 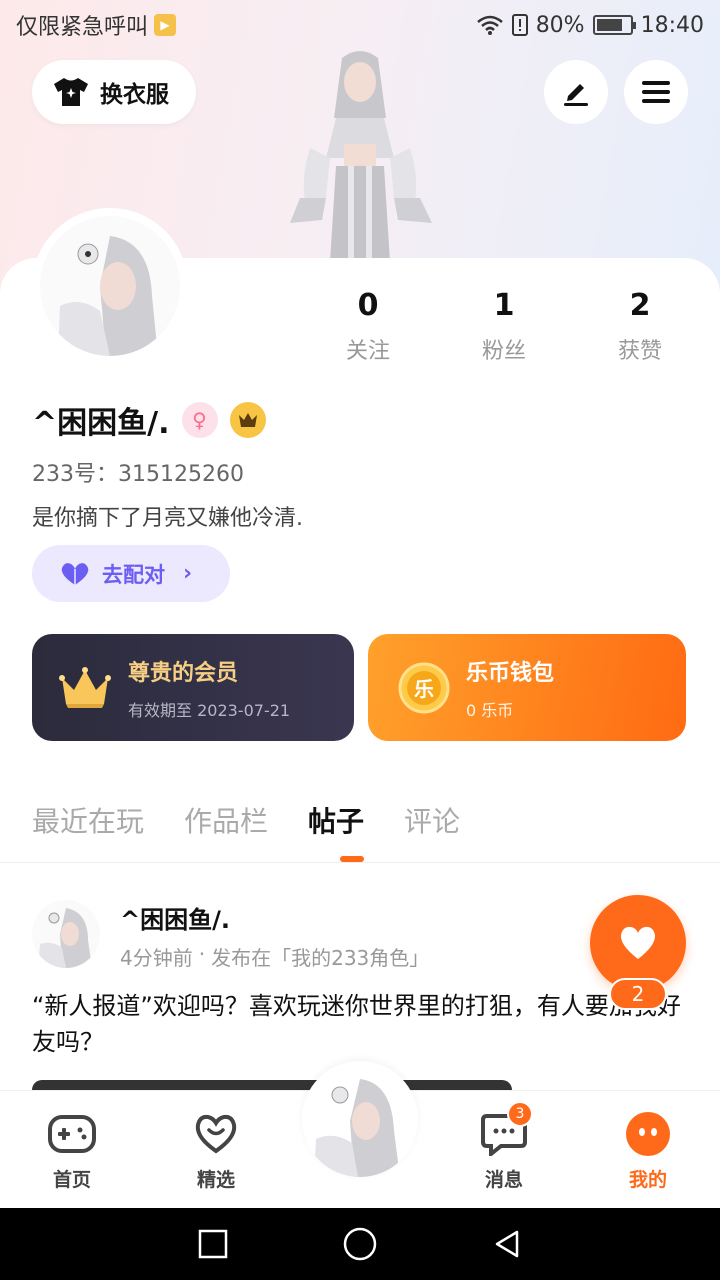 I want to click on play-icon: ▶, so click(x=165, y=25).